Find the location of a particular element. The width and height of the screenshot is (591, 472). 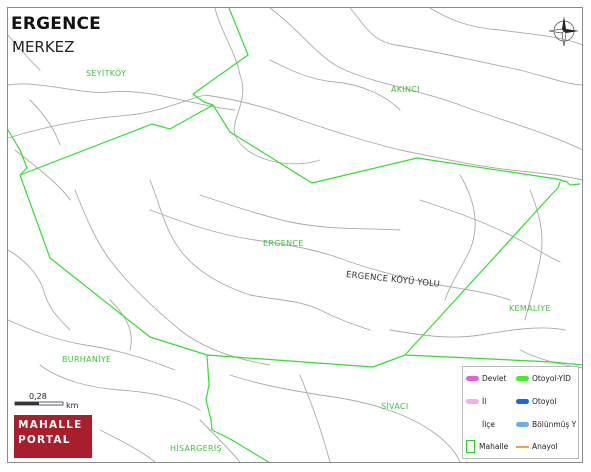

legend-devlet-label: Devlet is located at coordinates (494, 378).